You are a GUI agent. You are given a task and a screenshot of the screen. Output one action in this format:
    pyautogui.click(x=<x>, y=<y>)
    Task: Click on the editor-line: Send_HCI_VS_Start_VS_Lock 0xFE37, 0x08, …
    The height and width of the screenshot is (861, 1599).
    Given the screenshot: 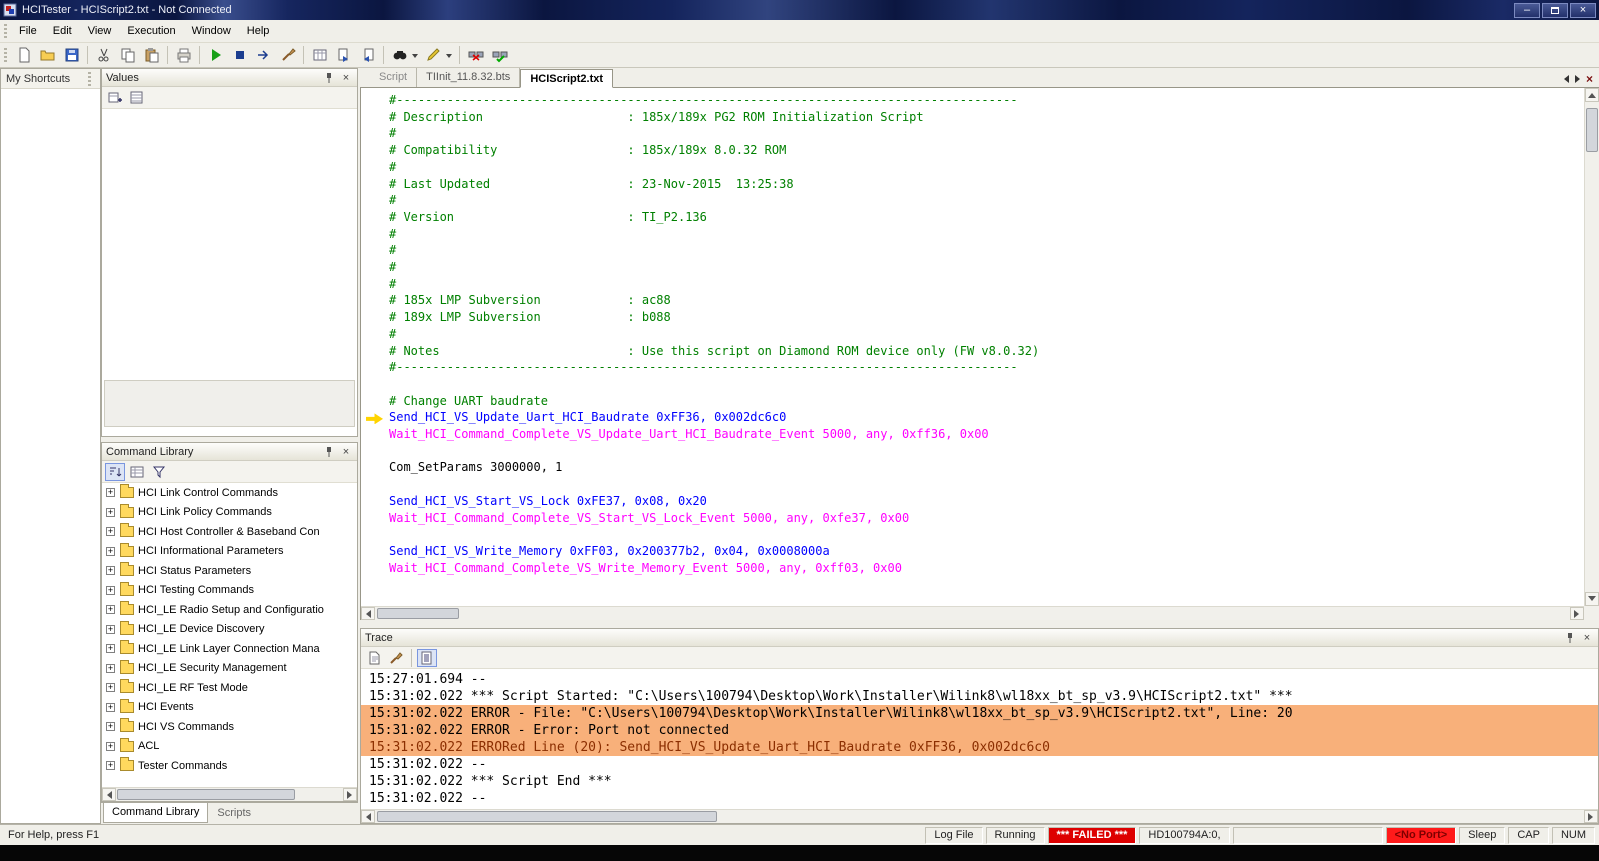 What is the action you would take?
    pyautogui.click(x=972, y=501)
    